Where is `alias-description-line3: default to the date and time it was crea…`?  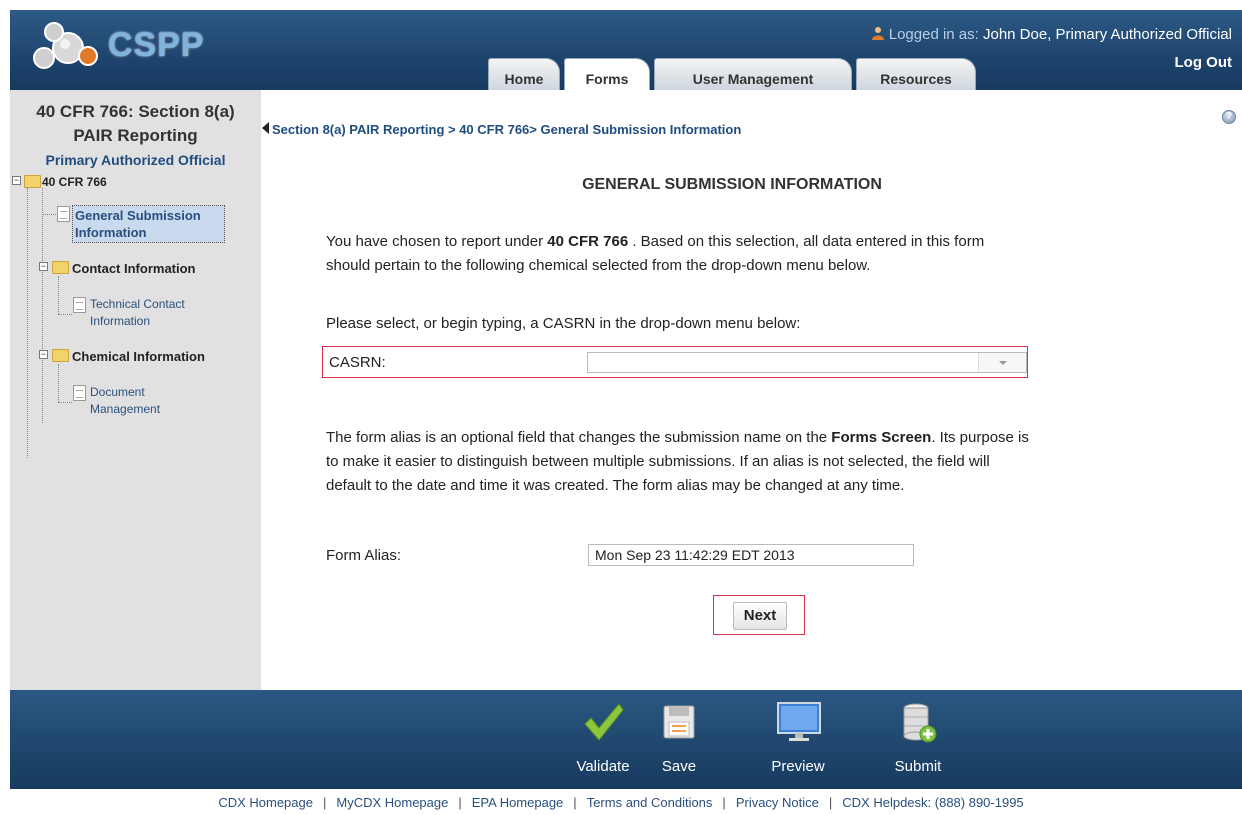 alias-description-line3: default to the date and time it was crea… is located at coordinates (615, 485).